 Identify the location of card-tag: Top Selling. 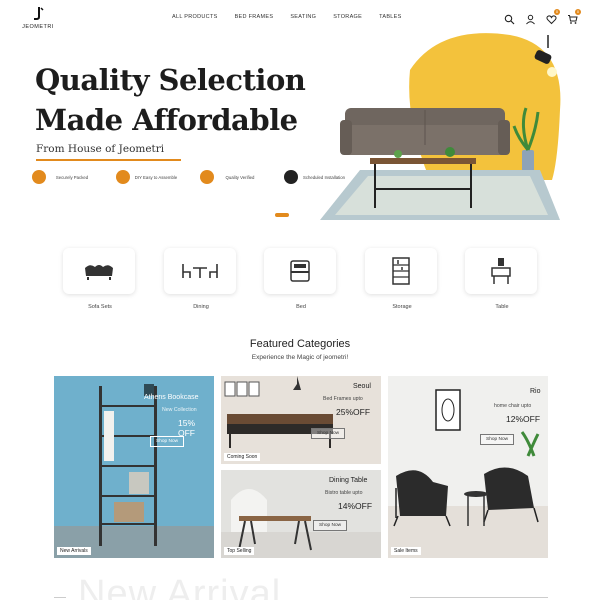
(239, 551).